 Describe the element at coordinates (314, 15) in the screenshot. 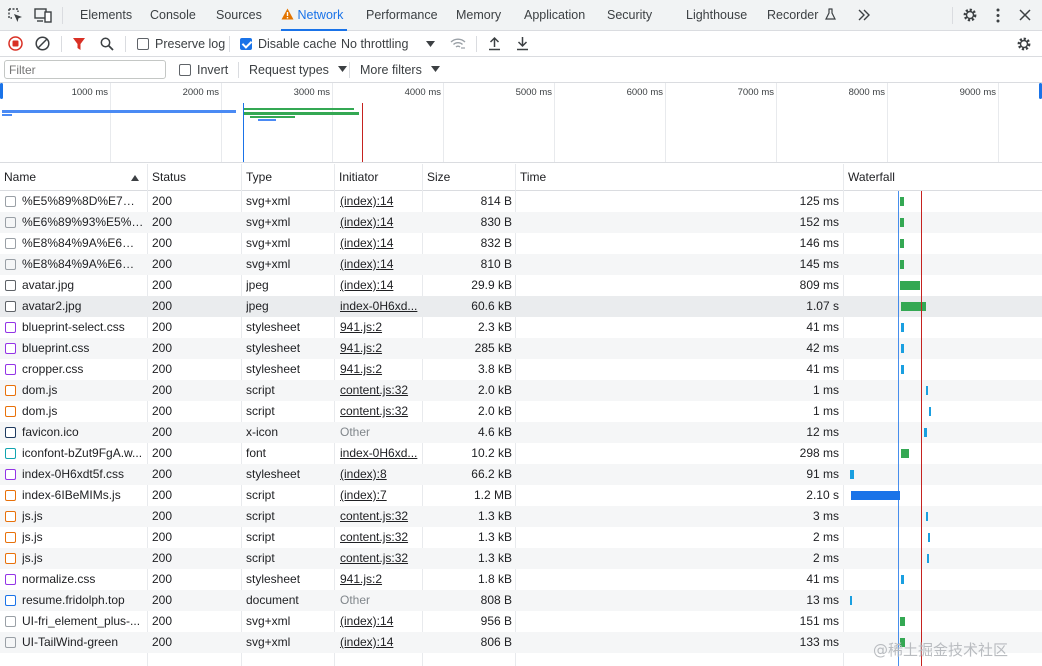

I see `tab-network: Network` at that location.